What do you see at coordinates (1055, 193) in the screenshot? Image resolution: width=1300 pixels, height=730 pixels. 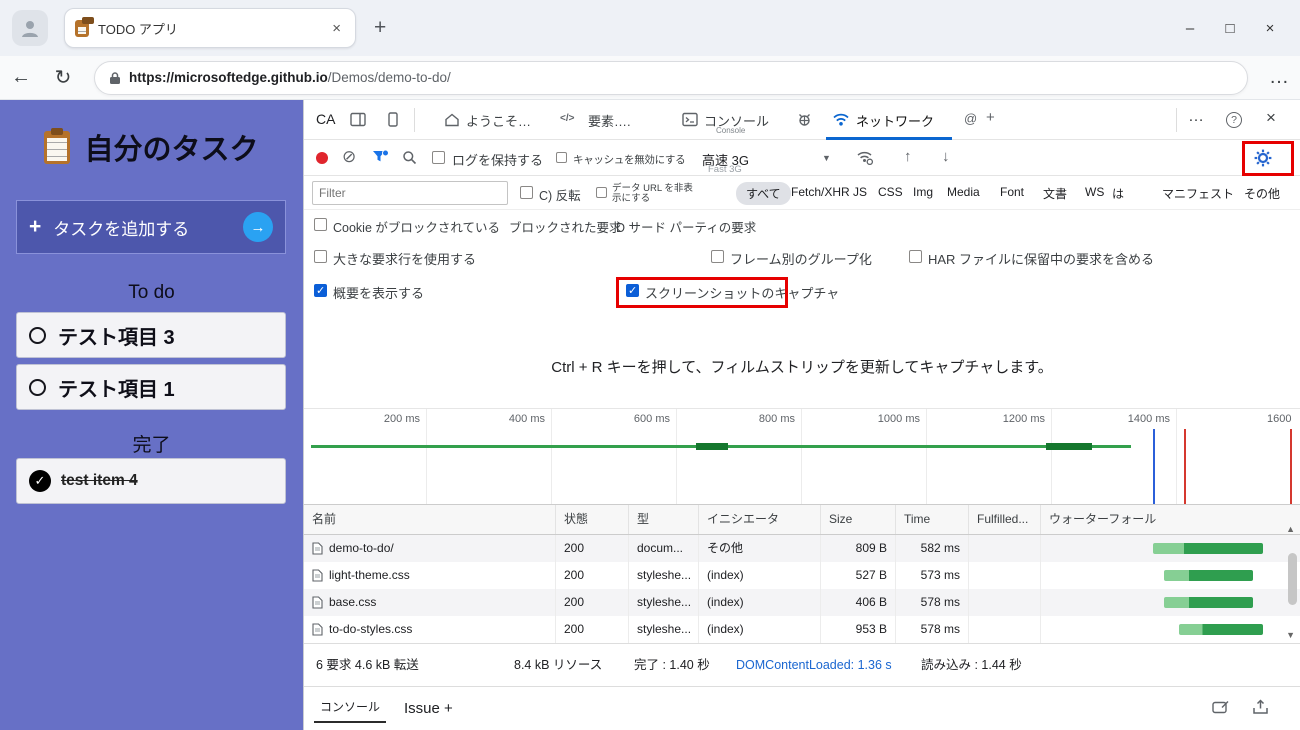 I see `filter-pill-doc: 文書` at bounding box center [1055, 193].